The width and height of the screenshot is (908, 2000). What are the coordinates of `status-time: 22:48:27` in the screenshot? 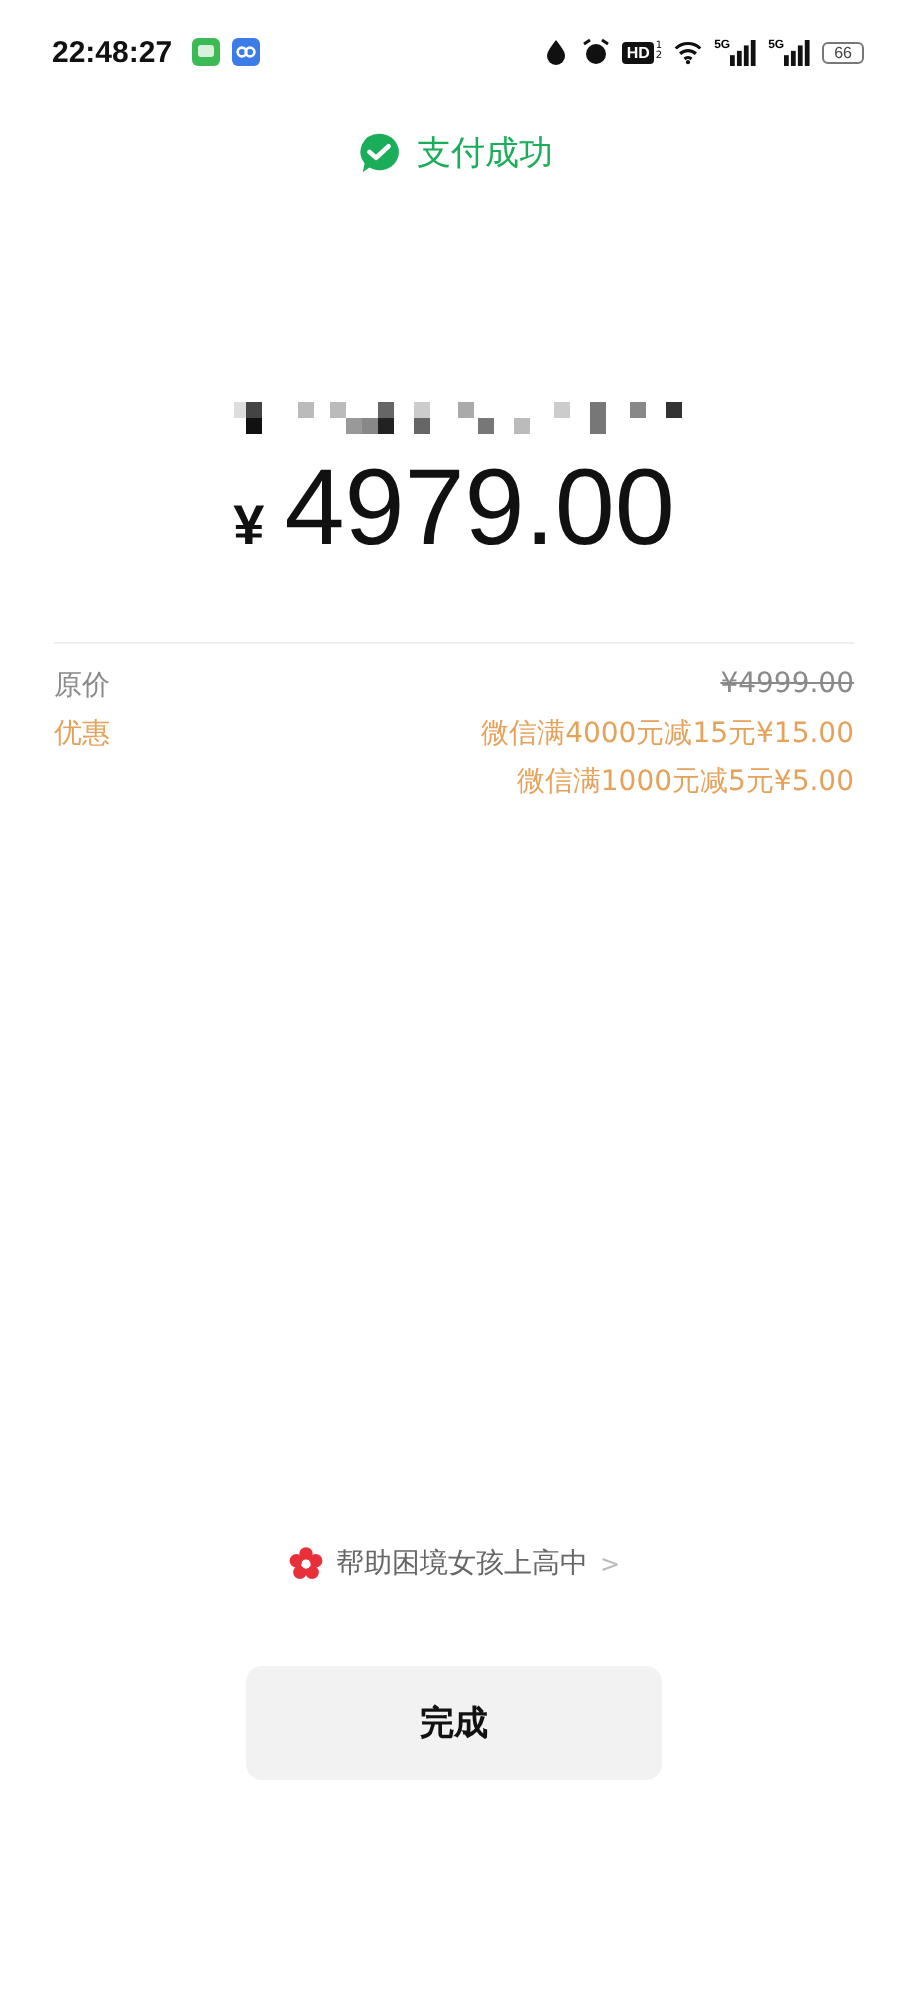 It's located at (112, 52).